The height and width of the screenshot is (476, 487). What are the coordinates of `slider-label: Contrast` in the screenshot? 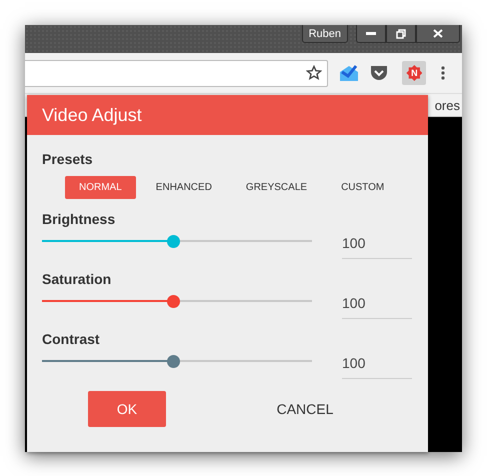 It's located at (71, 339).